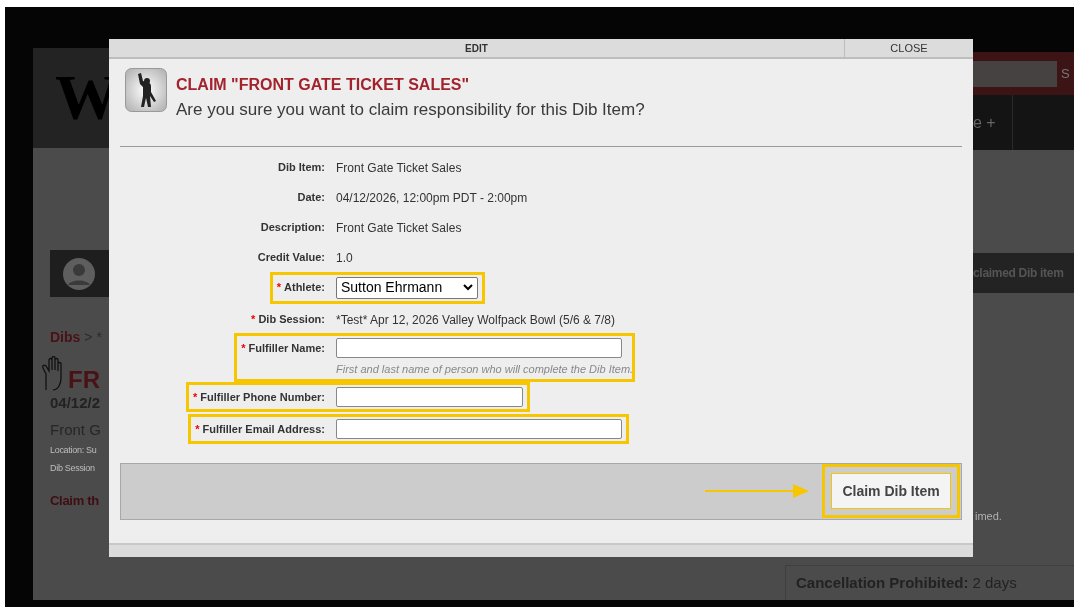  I want to click on note-text: imed., so click(988, 516).